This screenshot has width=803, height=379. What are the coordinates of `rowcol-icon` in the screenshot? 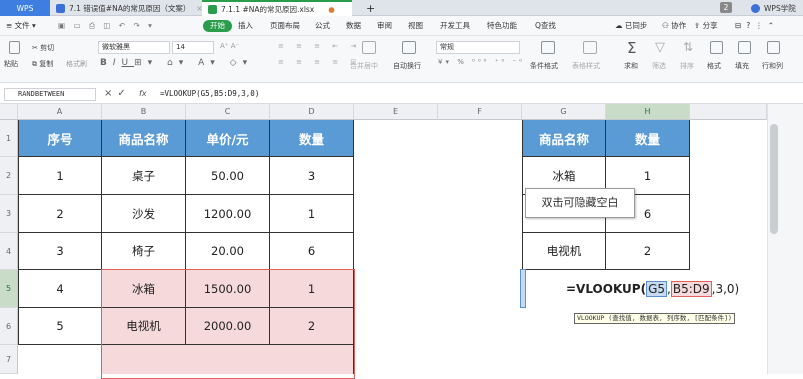 It's located at (773, 47).